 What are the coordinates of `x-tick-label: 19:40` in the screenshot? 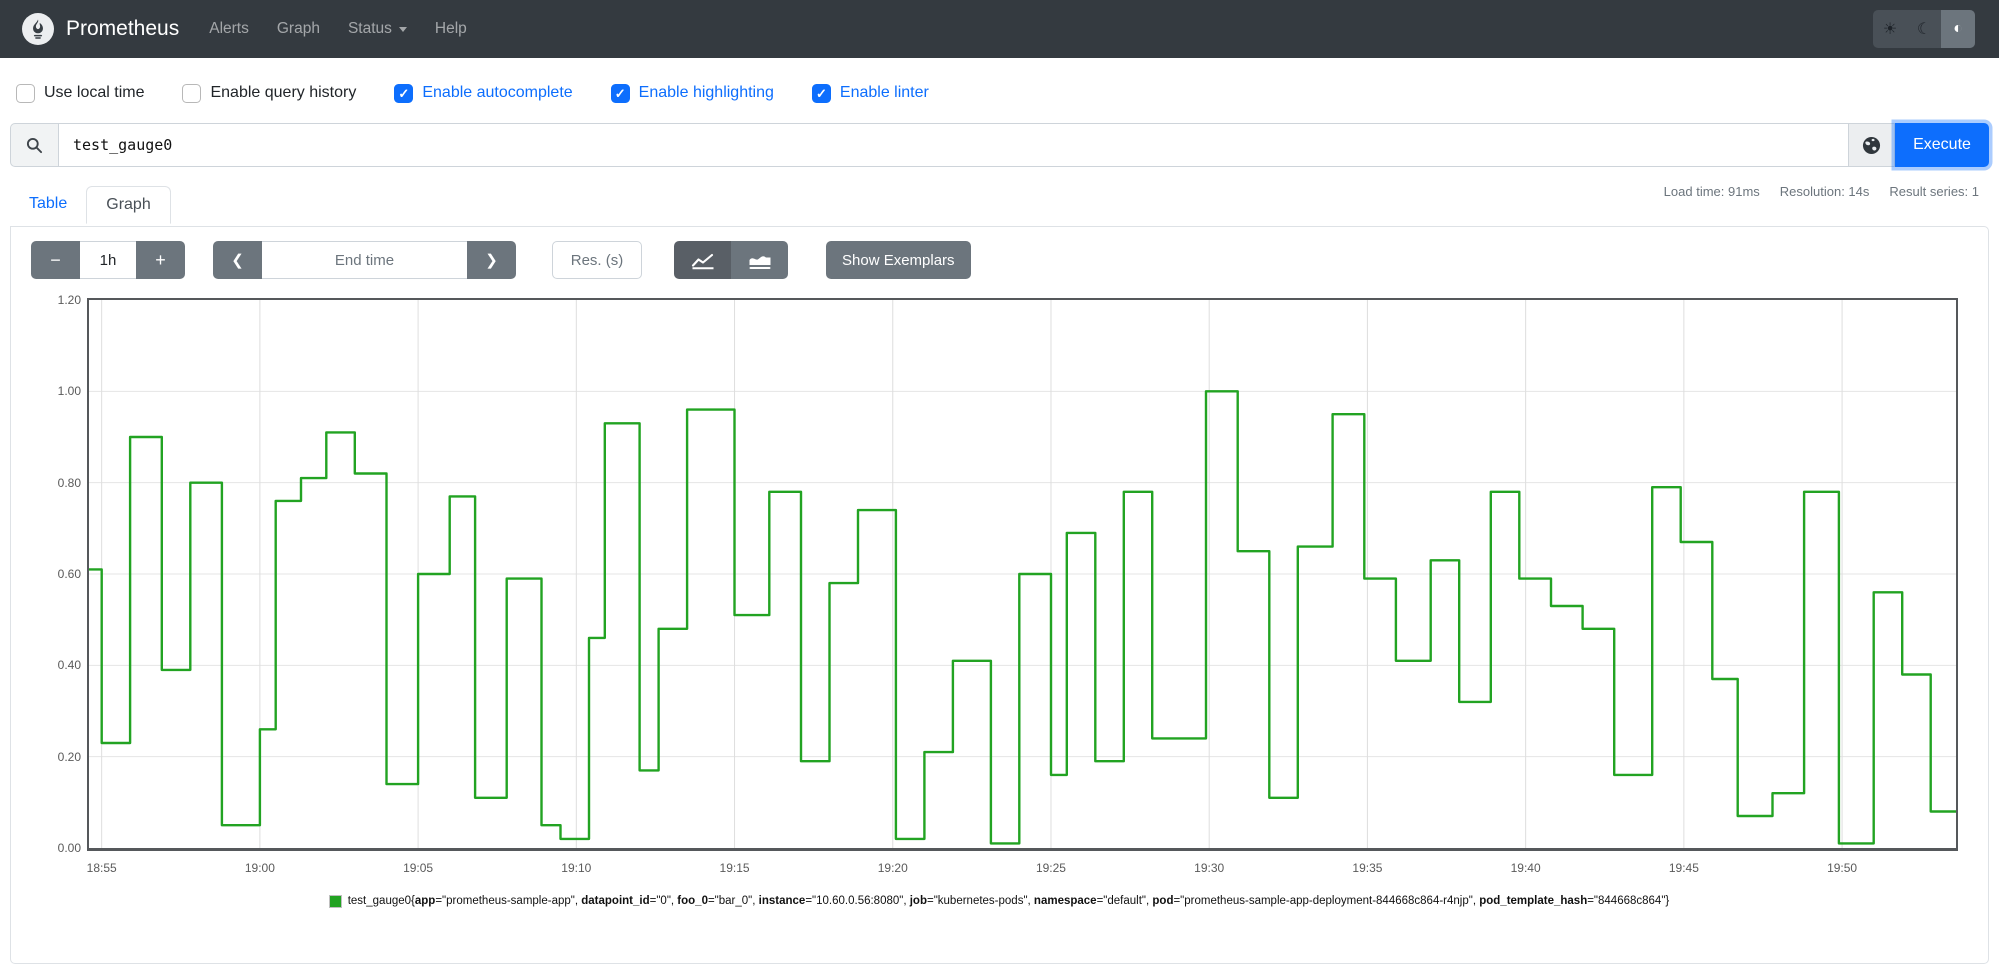 It's located at (1525, 868).